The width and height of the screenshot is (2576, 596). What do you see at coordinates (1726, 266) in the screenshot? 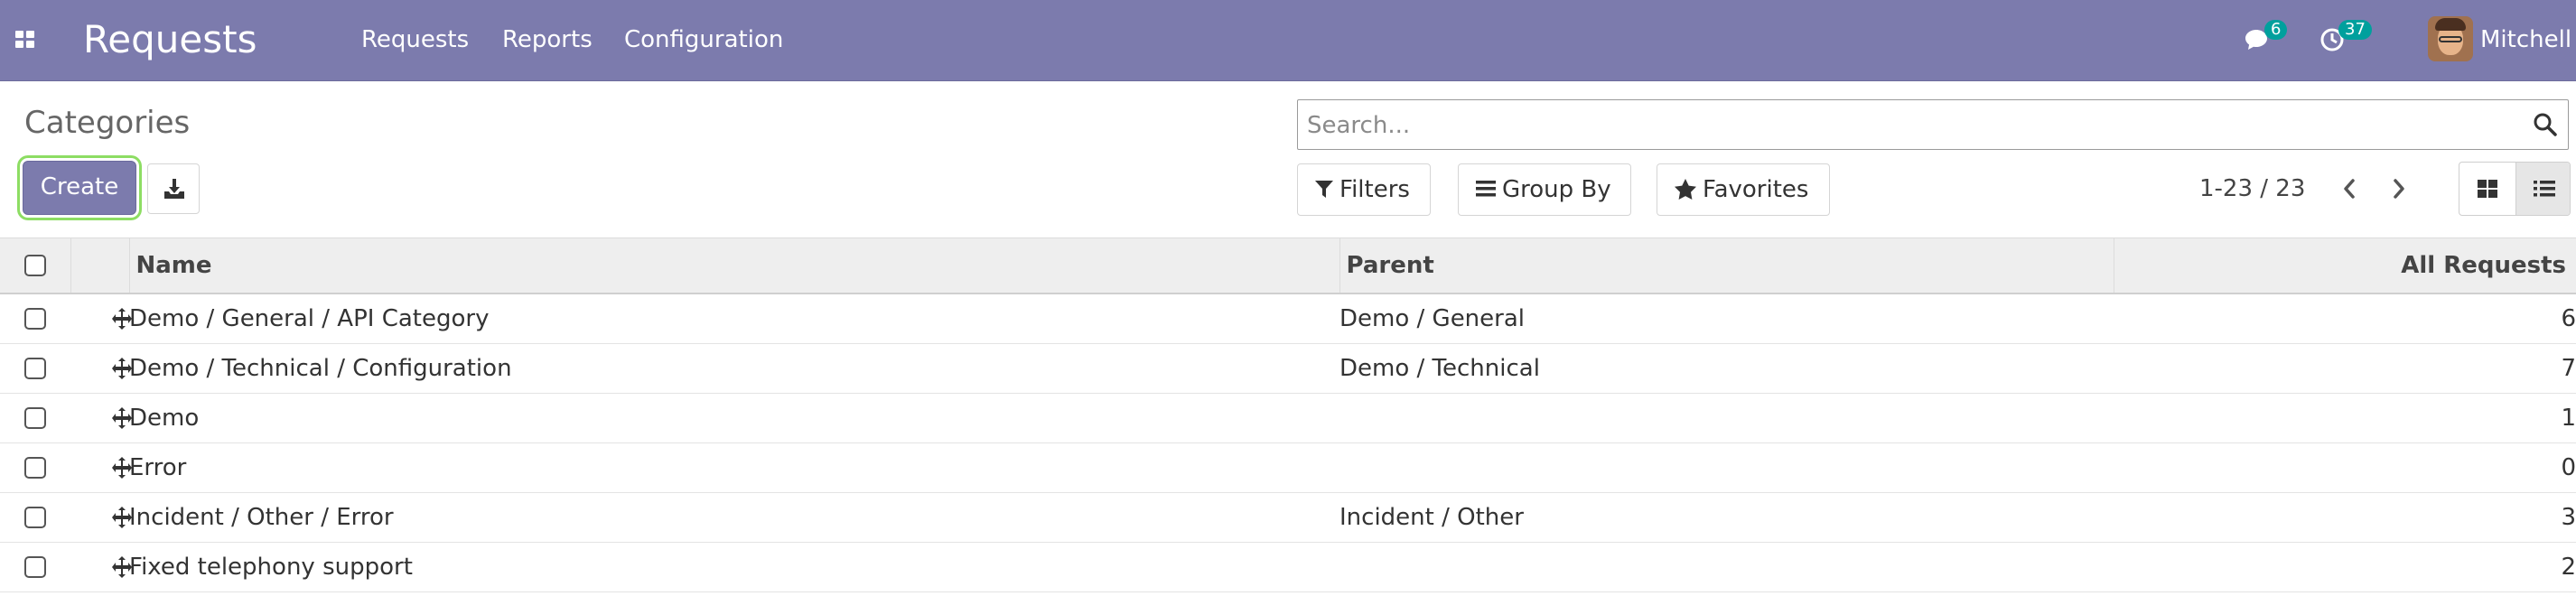
I see `column-header-parent: Parent` at bounding box center [1726, 266].